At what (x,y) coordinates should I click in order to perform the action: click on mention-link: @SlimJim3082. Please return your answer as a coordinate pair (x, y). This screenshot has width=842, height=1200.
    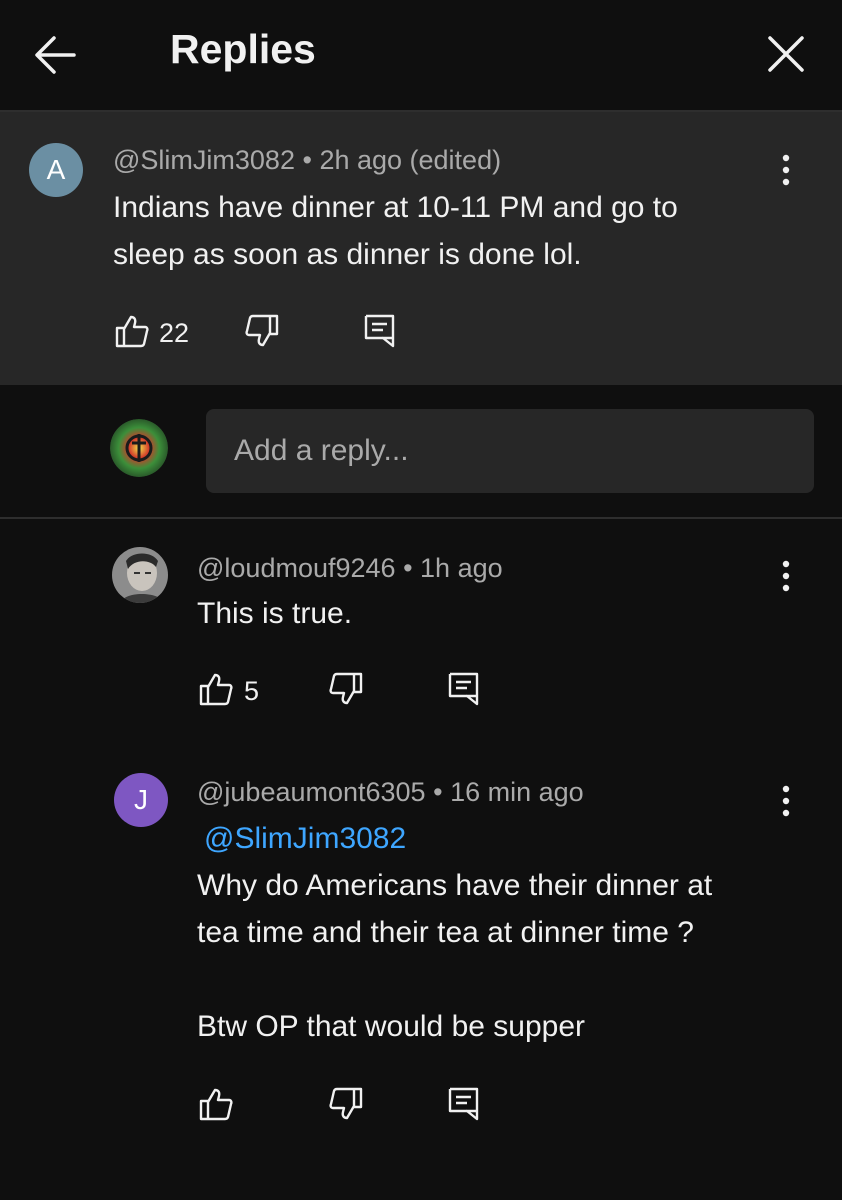
    Looking at the image, I should click on (487, 838).